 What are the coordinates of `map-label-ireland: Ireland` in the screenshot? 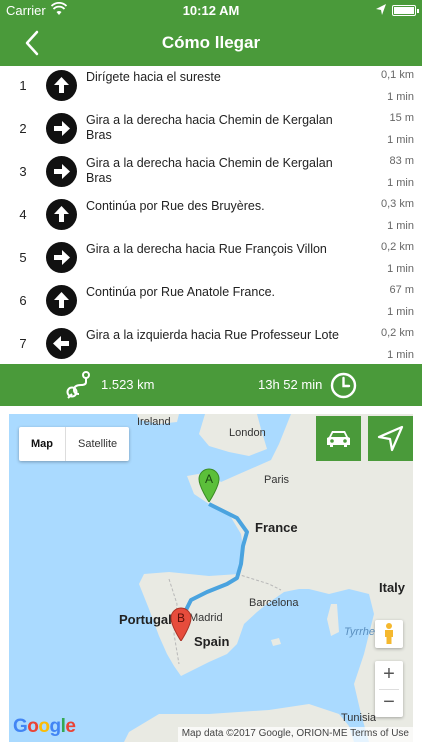 It's located at (154, 422).